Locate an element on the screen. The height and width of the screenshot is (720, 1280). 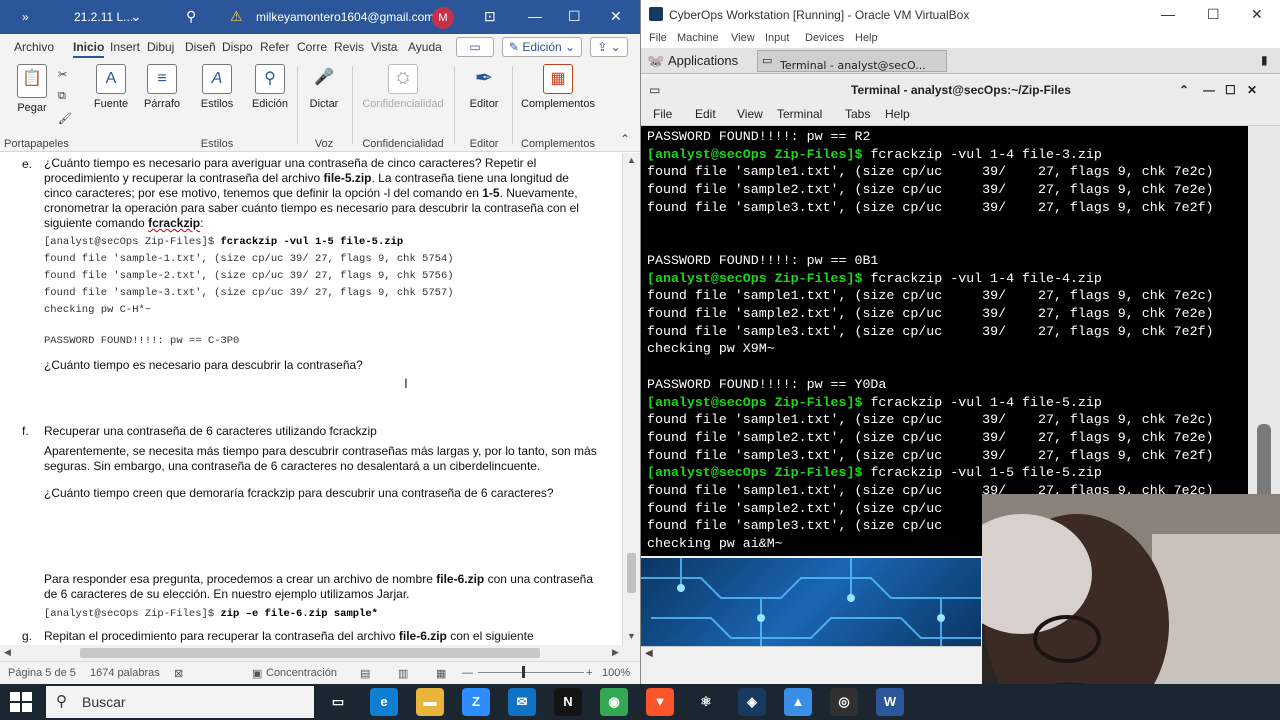
read-mode-icon: ▤ is located at coordinates (365, 673).